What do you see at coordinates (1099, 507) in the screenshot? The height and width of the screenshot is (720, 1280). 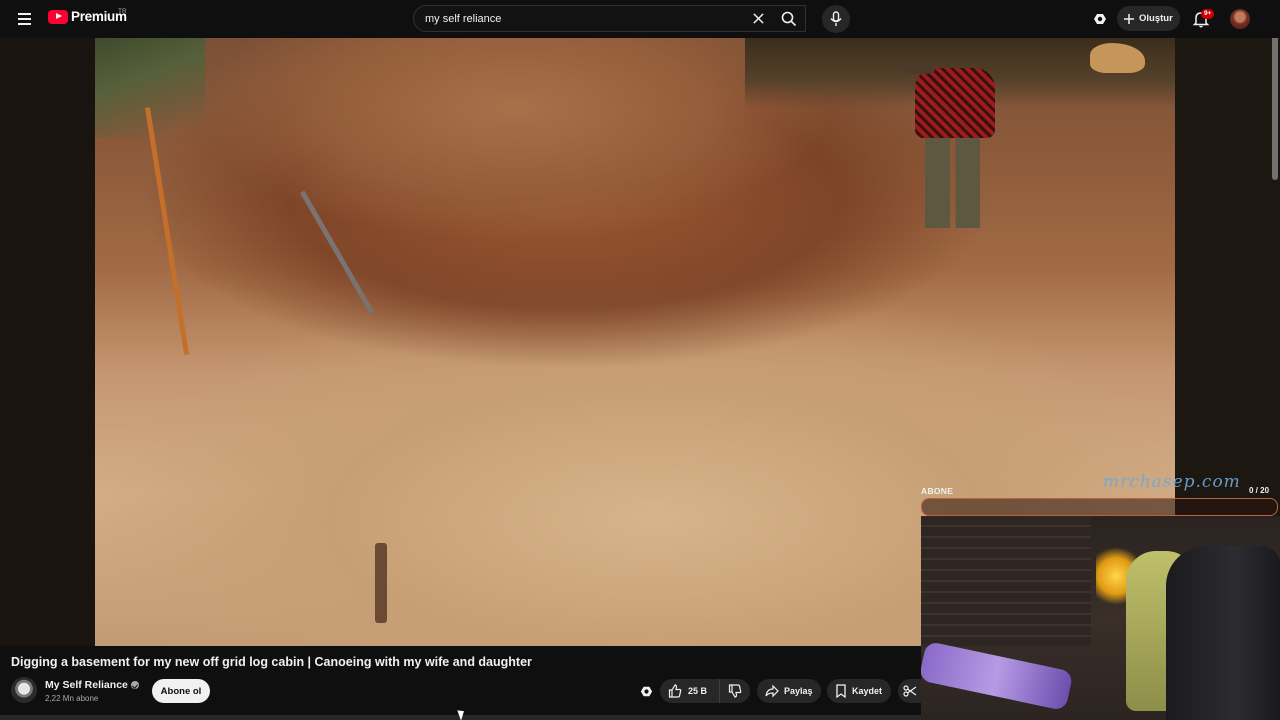 I see `subscriber-goal-bar` at bounding box center [1099, 507].